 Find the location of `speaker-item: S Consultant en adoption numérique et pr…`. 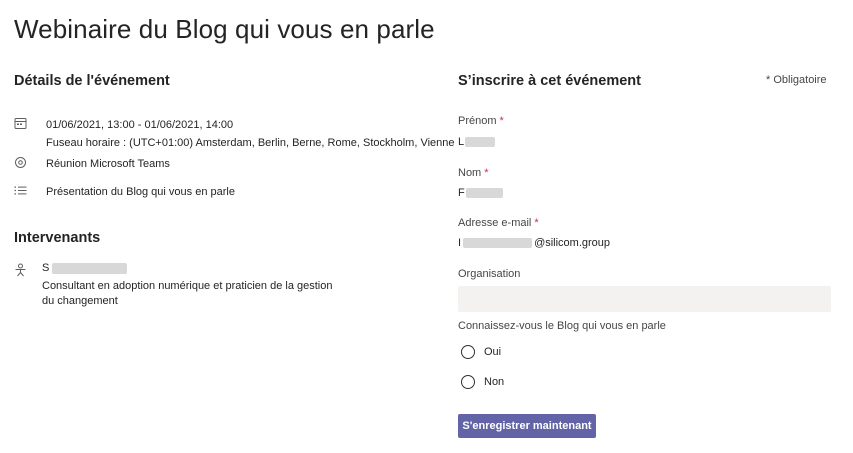

speaker-item: S Consultant en adoption numérique et pr… is located at coordinates (178, 285).